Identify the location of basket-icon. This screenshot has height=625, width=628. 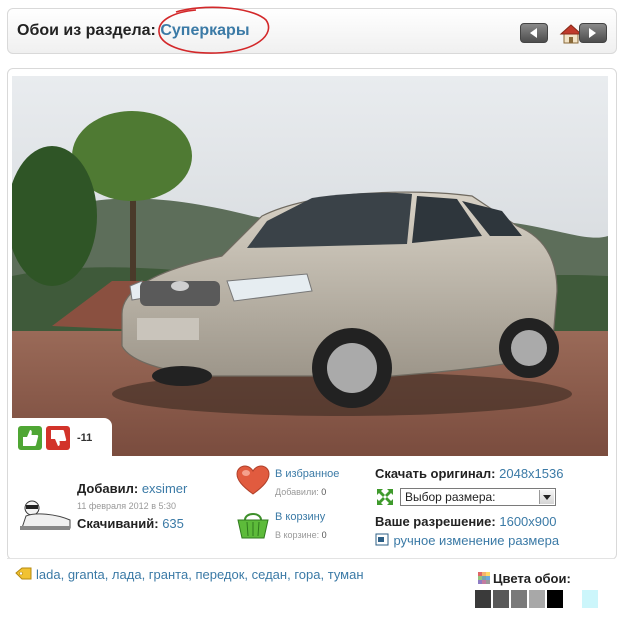
(253, 526).